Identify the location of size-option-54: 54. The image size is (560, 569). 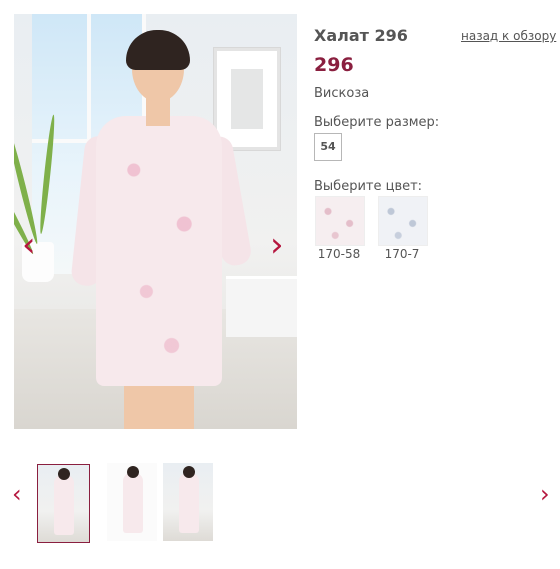
(328, 147).